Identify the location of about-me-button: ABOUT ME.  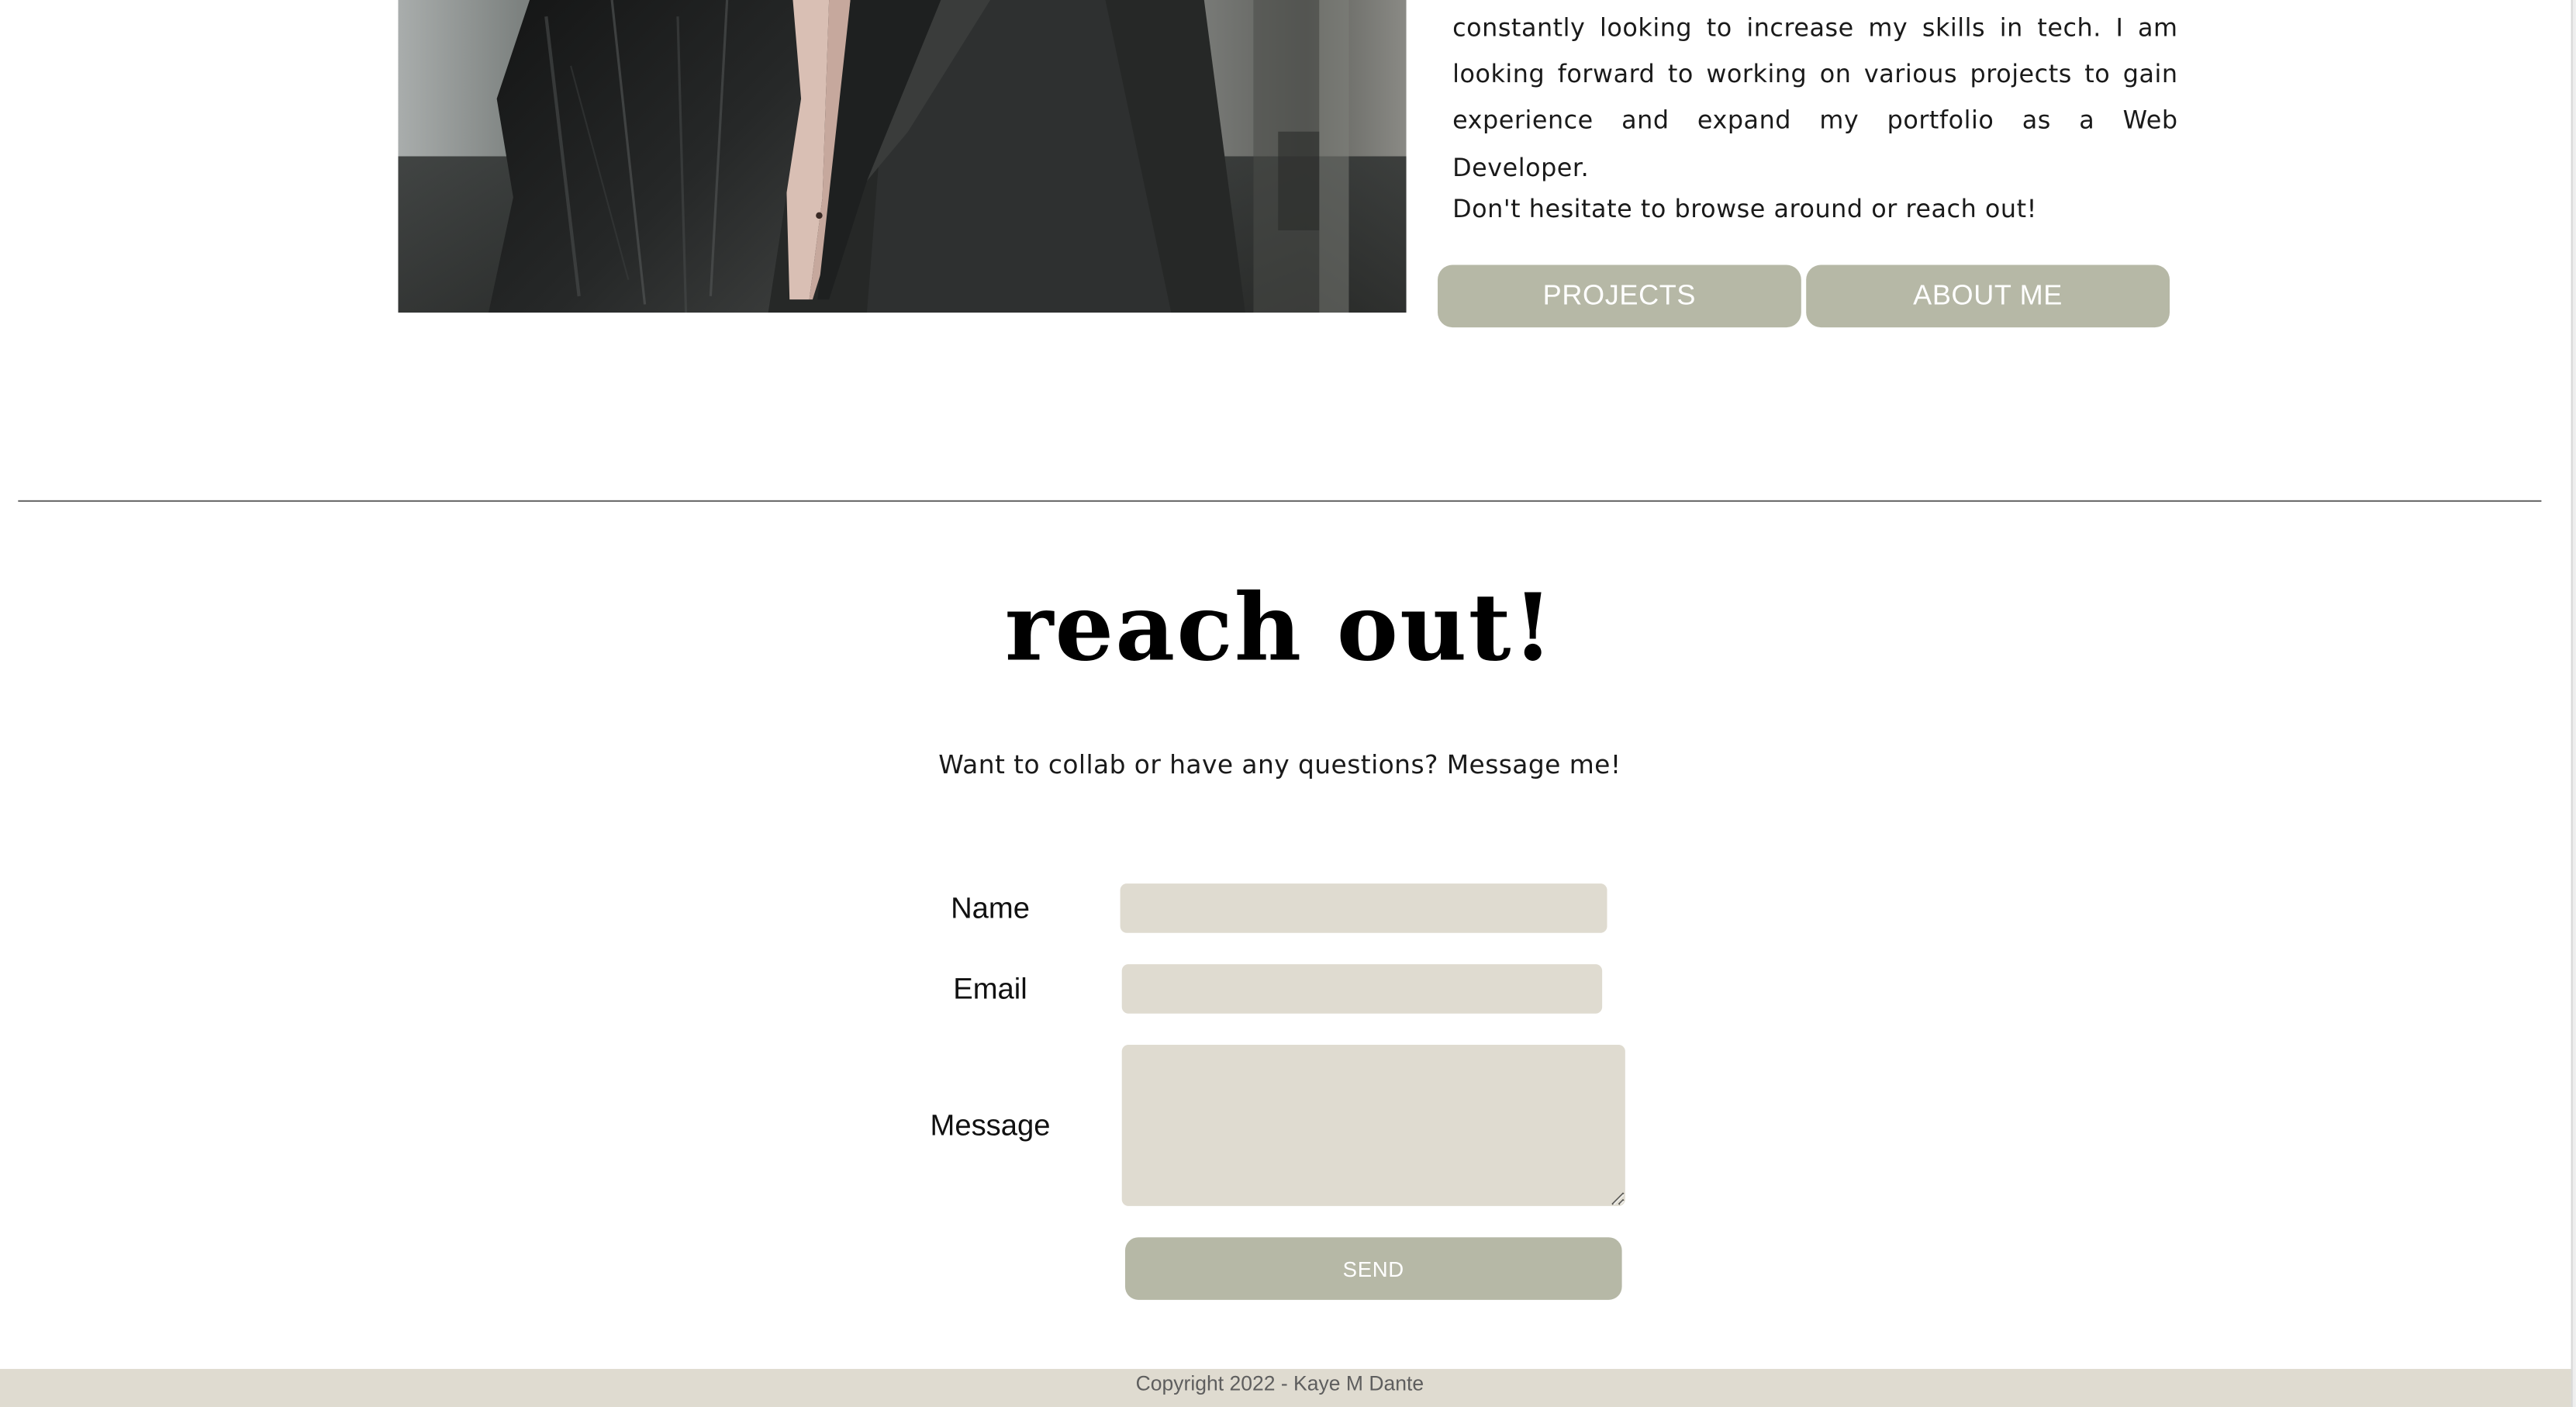
(1988, 296).